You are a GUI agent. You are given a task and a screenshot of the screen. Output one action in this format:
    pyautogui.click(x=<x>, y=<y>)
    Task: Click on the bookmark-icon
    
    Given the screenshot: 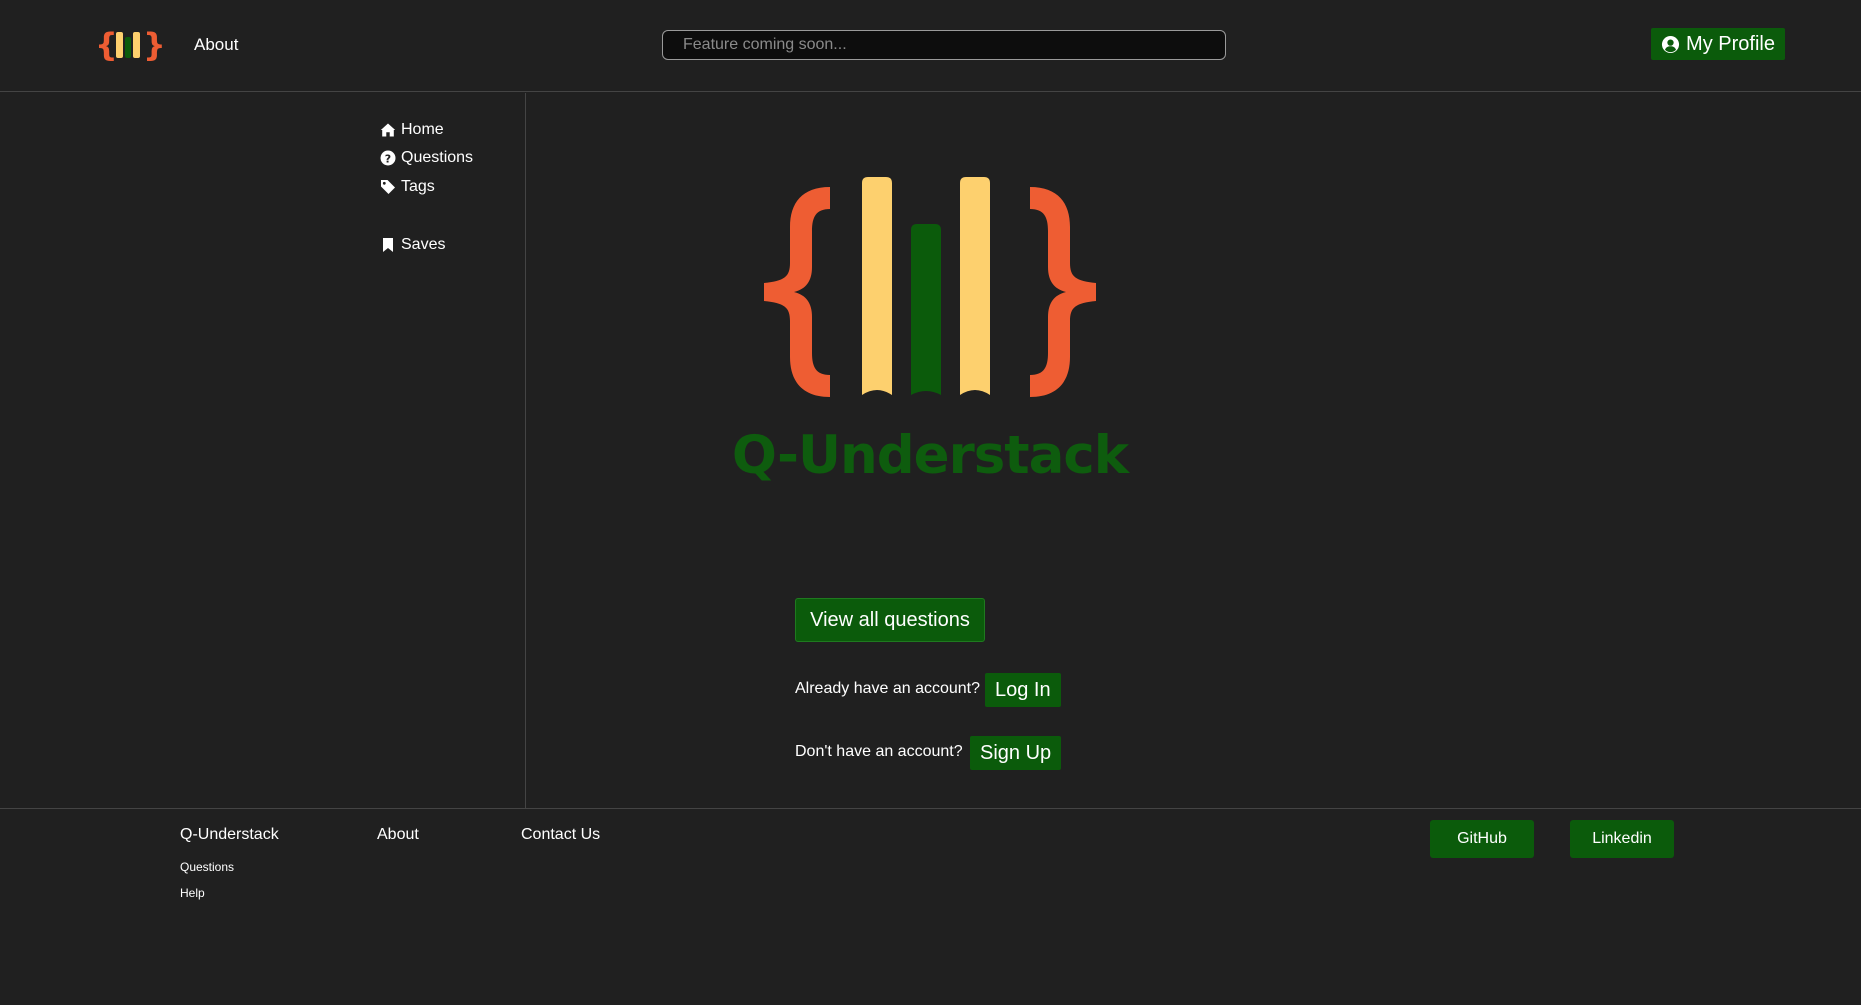 What is the action you would take?
    pyautogui.click(x=388, y=245)
    